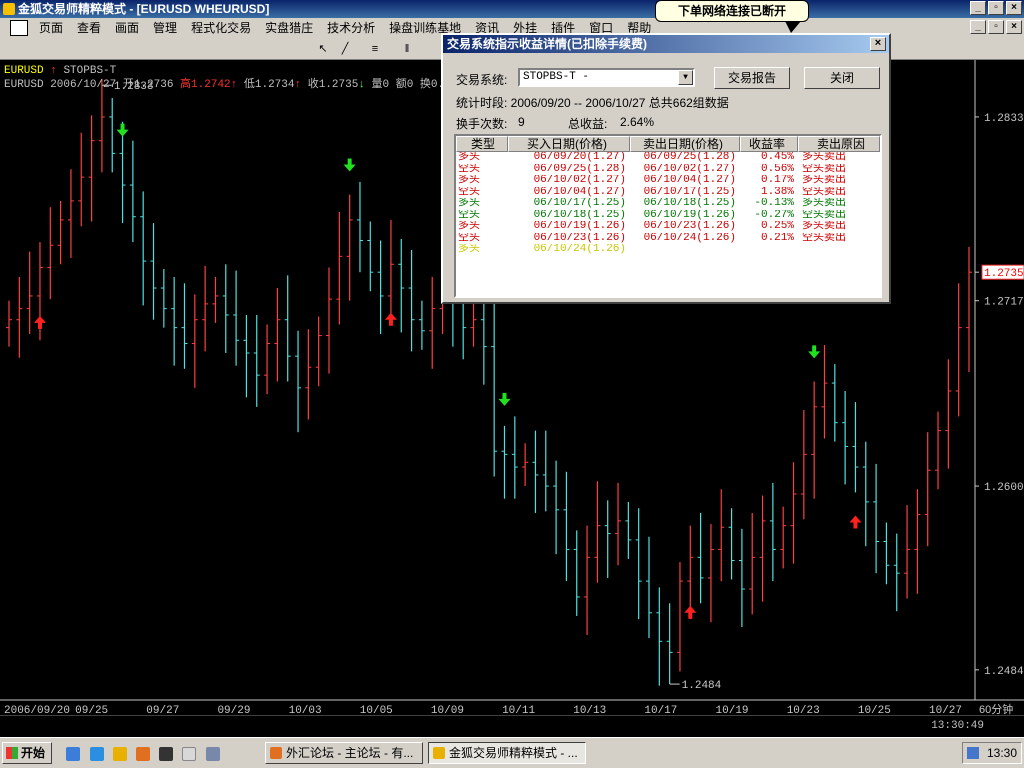  Describe the element at coordinates (689, 226) in the screenshot. I see `cell-sell: 06/10/23(1.26)` at that location.